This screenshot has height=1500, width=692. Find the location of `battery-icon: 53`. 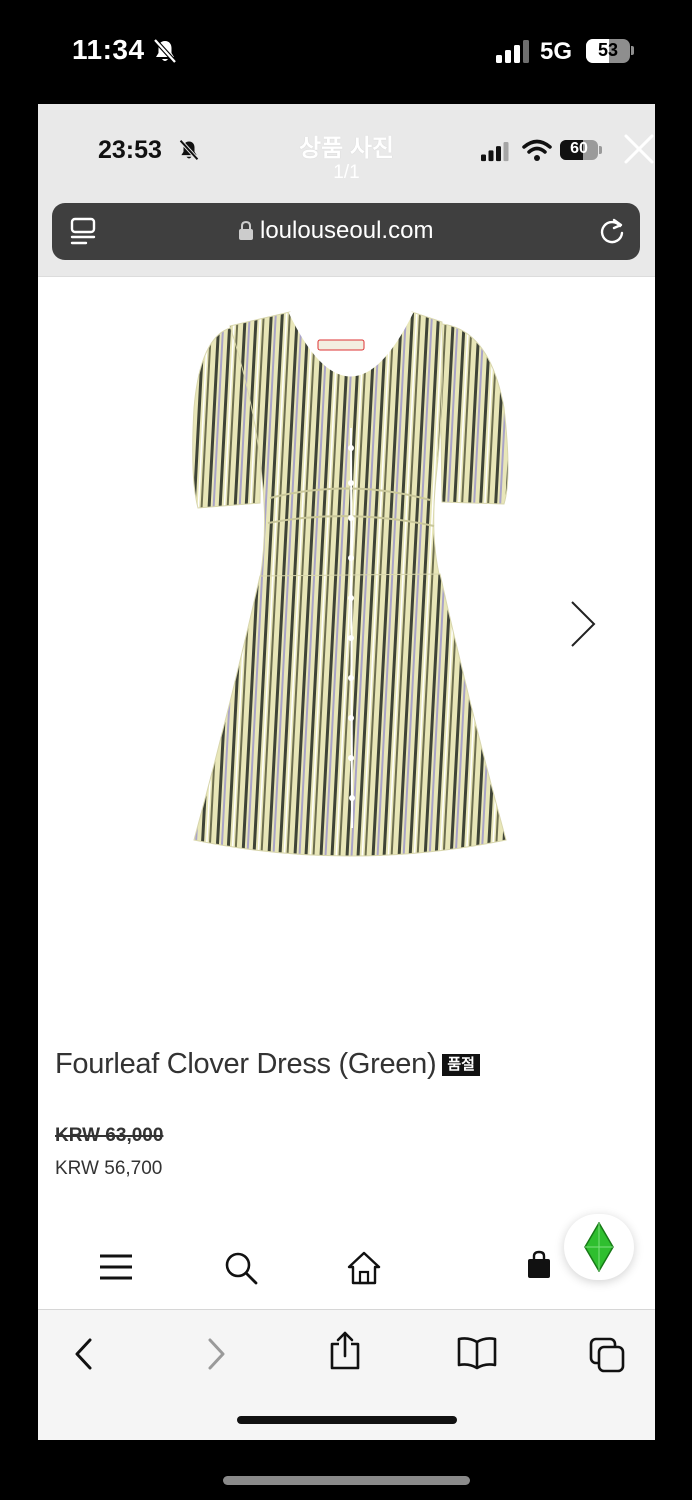

battery-icon: 53 is located at coordinates (608, 51).